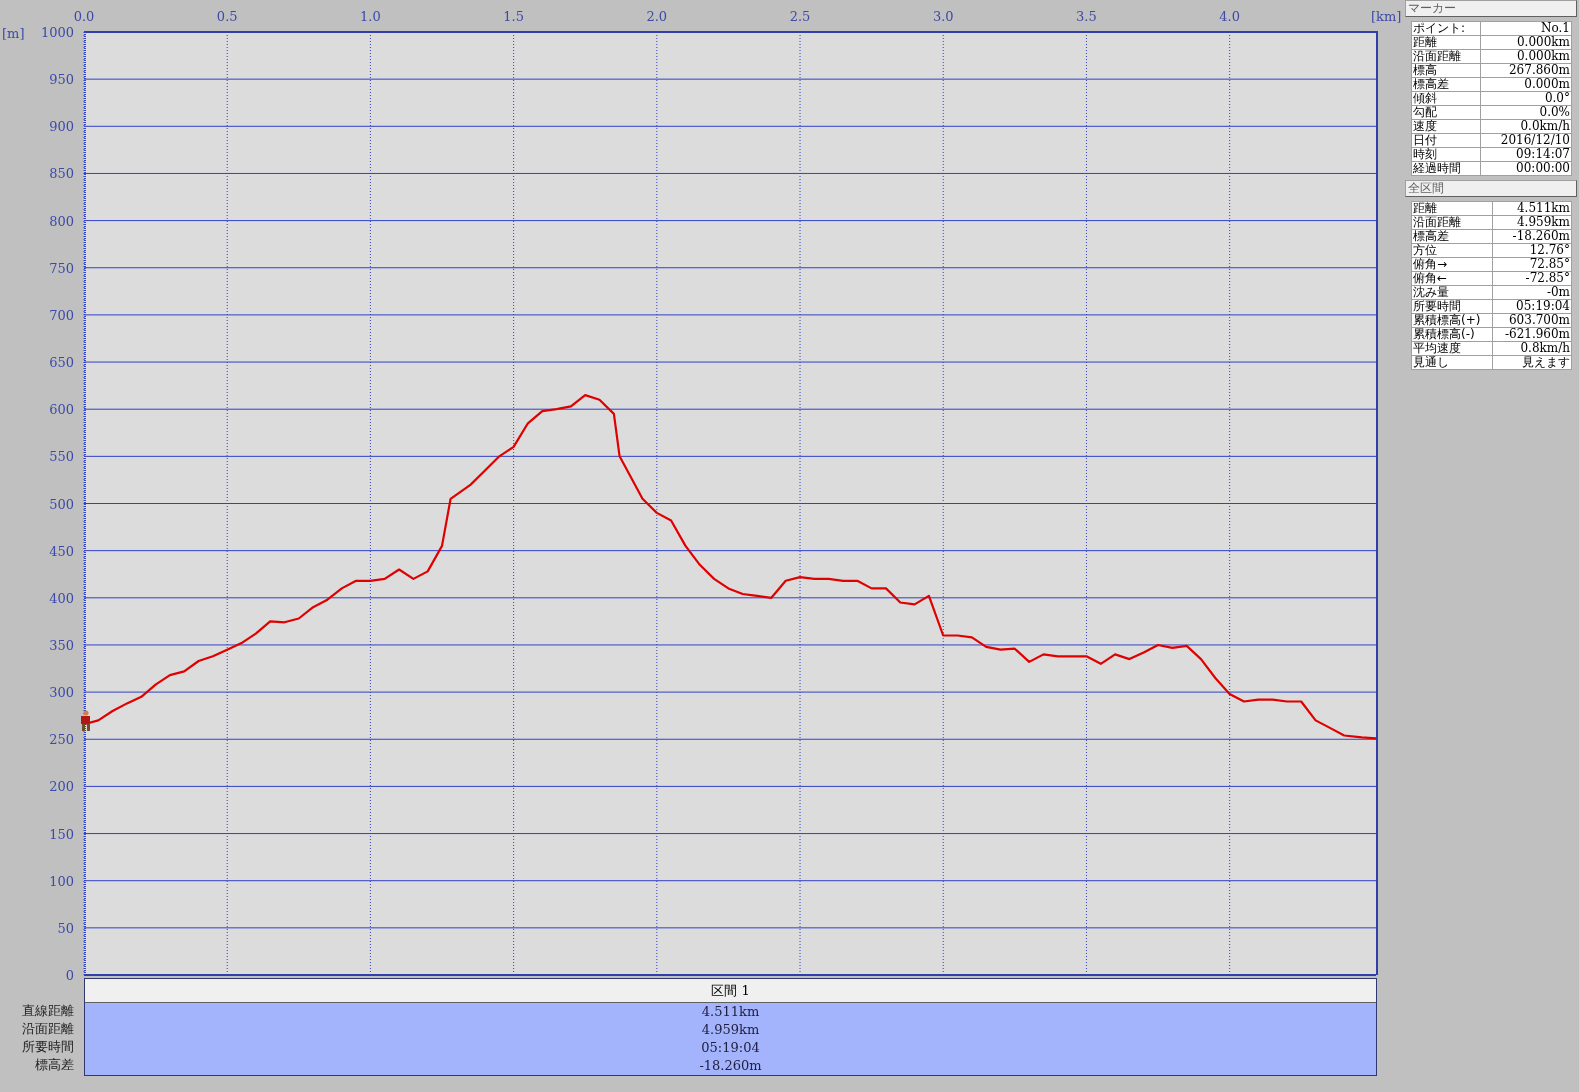 The image size is (1579, 1092). Describe the element at coordinates (1446, 154) in the screenshot. I see `info-label: 時刻` at that location.